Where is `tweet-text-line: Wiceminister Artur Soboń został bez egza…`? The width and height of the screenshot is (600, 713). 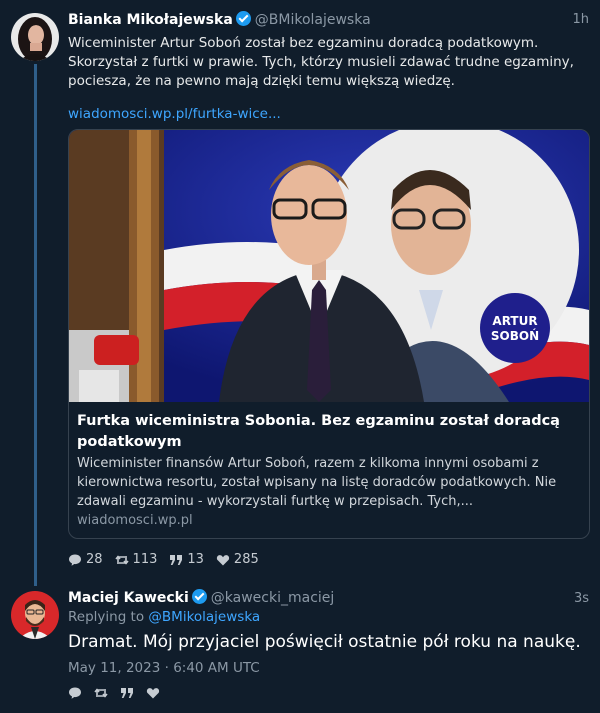
tweet-text-line: Wiceminister Artur Soboń został bez egza… is located at coordinates (303, 43).